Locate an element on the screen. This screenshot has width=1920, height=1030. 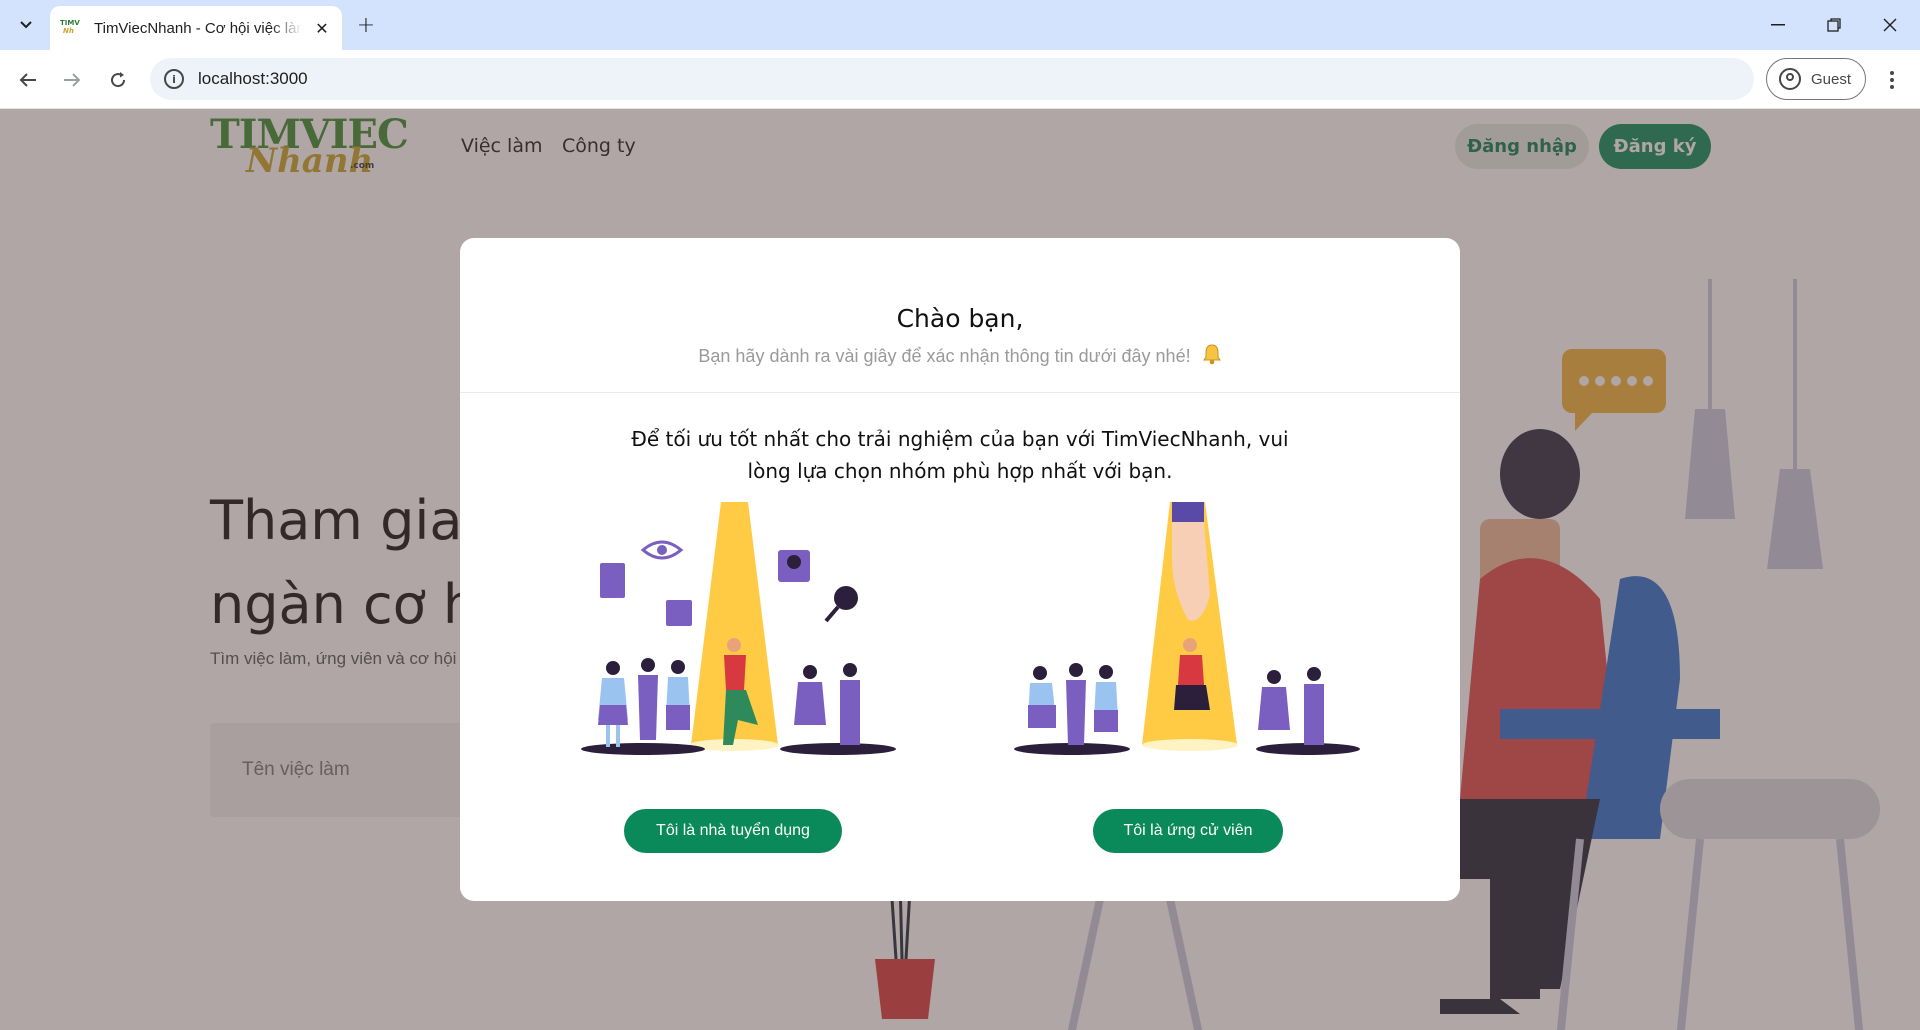
tab-title: TimViecNhanh - Cơ hội việc làm is located at coordinates (198, 28).